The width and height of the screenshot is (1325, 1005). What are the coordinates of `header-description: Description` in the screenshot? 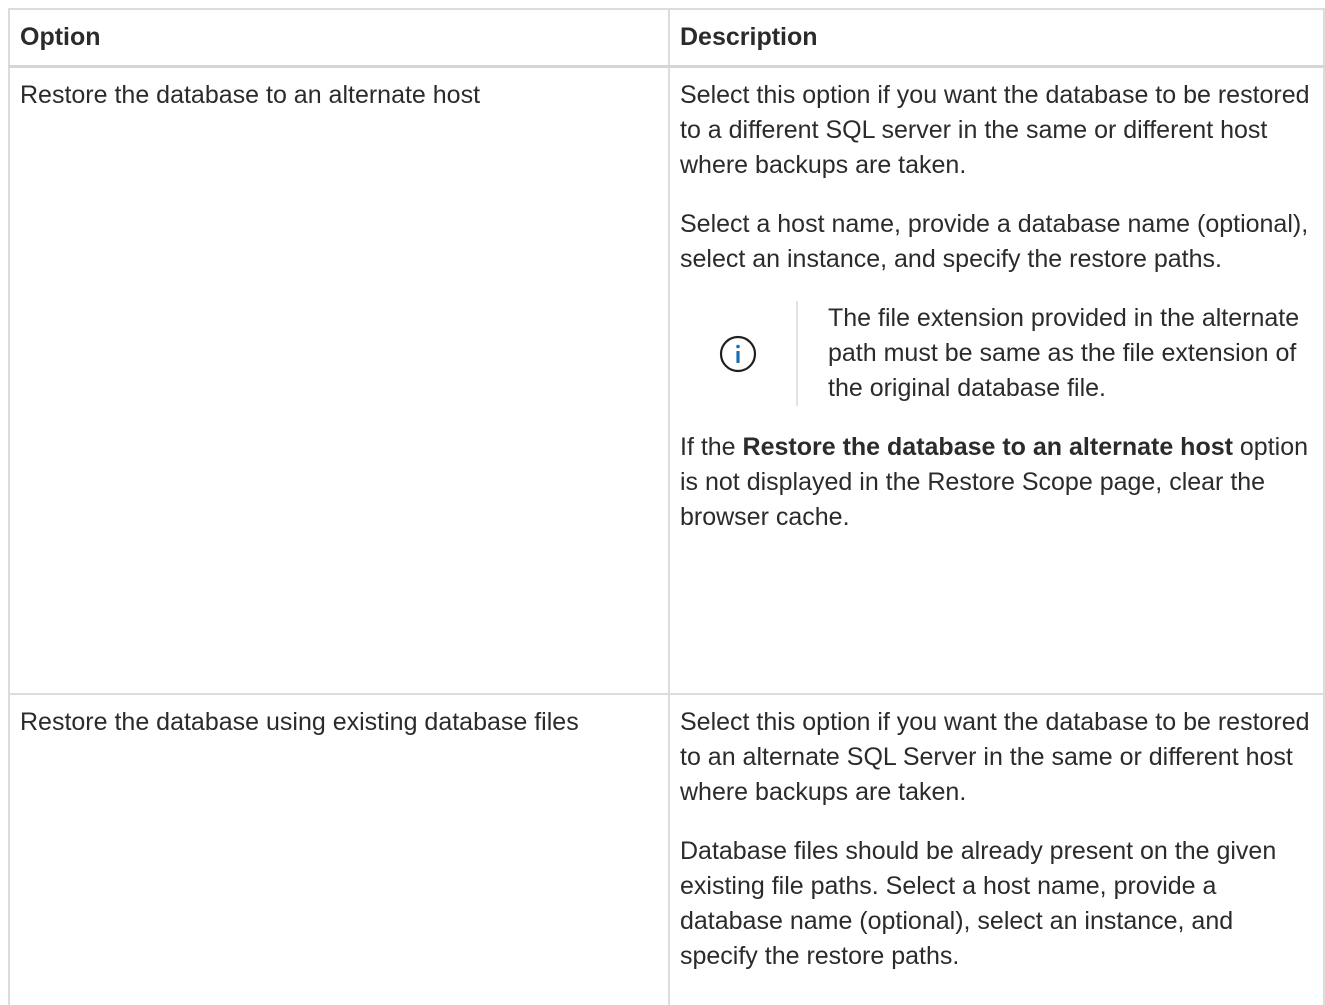 It's located at (997, 38).